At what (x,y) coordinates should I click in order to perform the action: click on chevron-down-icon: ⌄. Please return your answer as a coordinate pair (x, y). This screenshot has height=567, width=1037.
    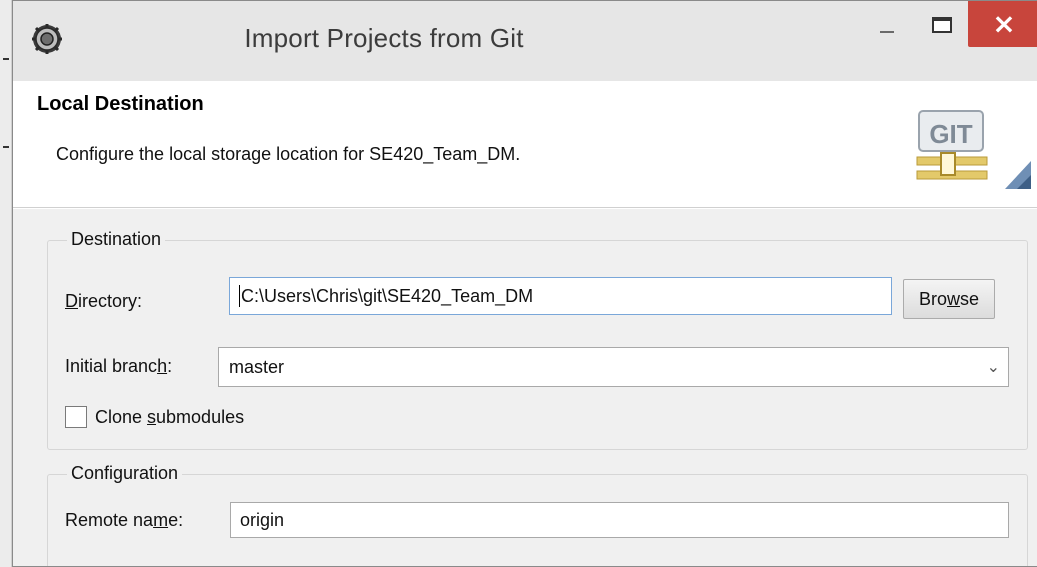
    Looking at the image, I should click on (993, 366).